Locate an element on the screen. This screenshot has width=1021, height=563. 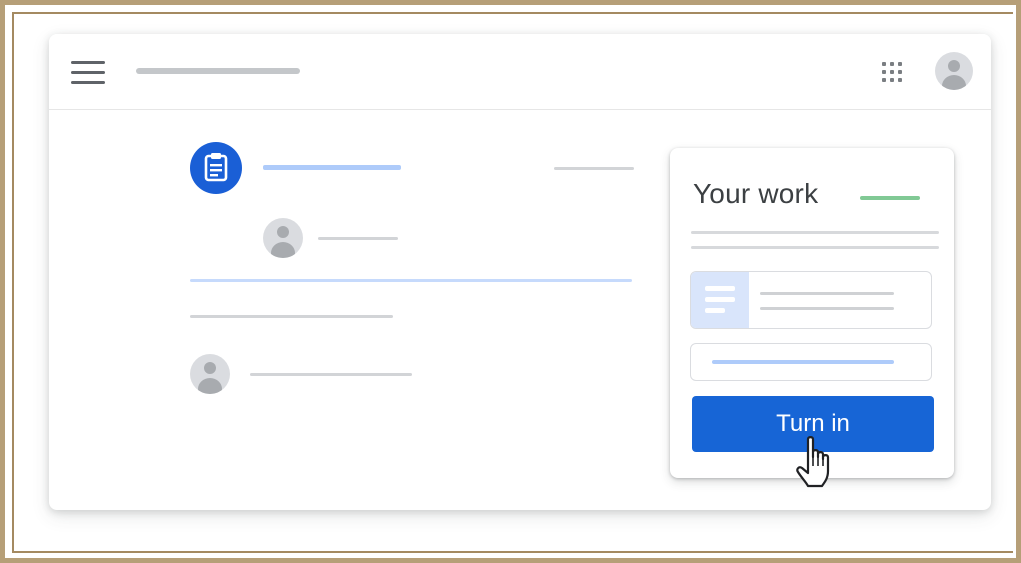
account-avatar-icon is located at coordinates (954, 71).